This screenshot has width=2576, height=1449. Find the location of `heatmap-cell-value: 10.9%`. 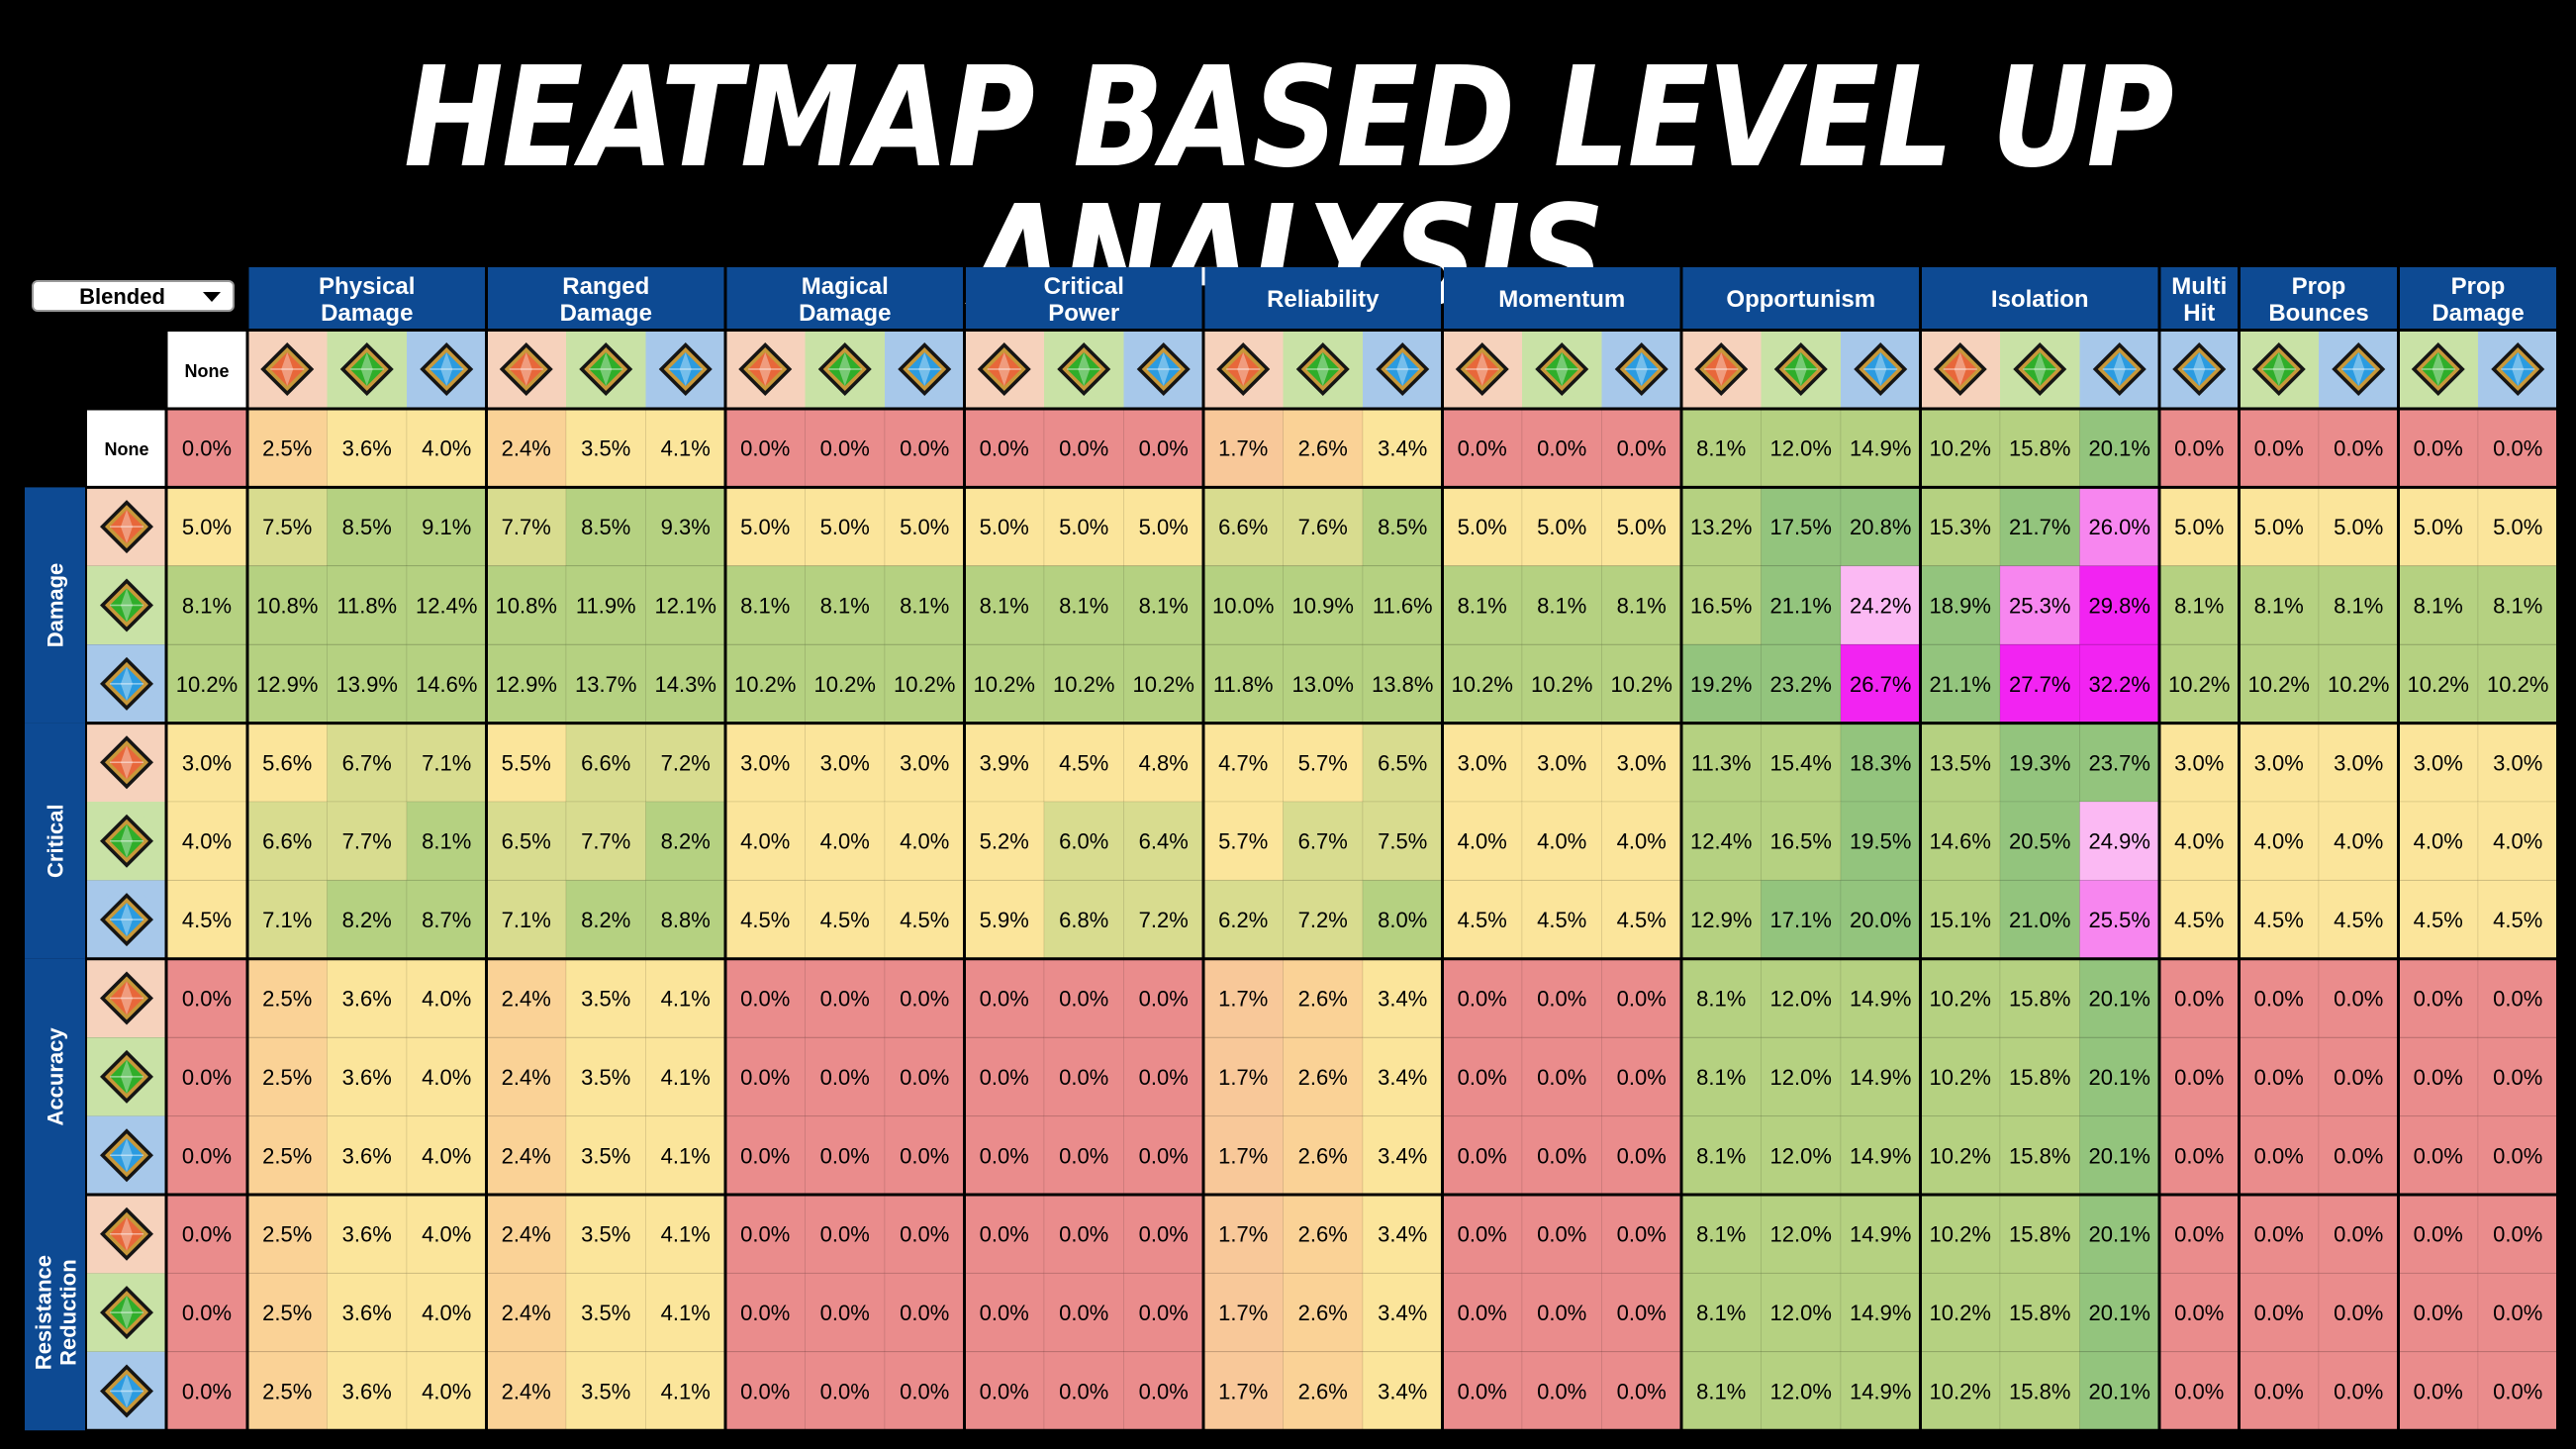

heatmap-cell-value: 10.9% is located at coordinates (1323, 606).